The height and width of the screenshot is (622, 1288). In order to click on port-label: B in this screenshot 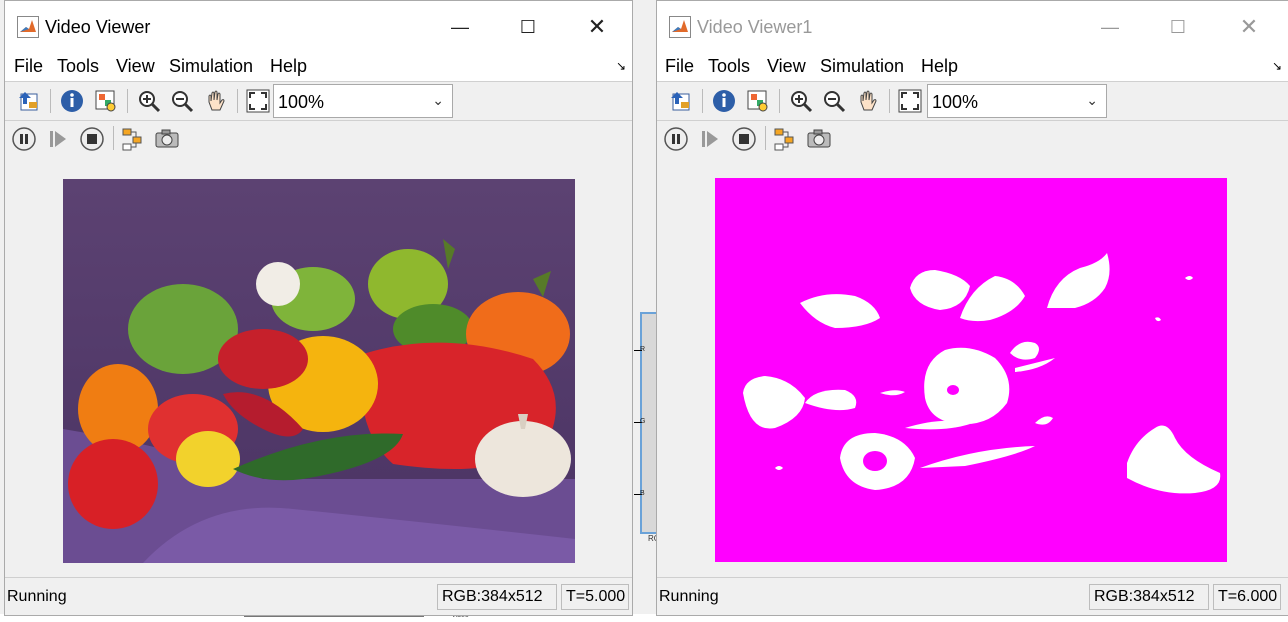, I will do `click(642, 493)`.